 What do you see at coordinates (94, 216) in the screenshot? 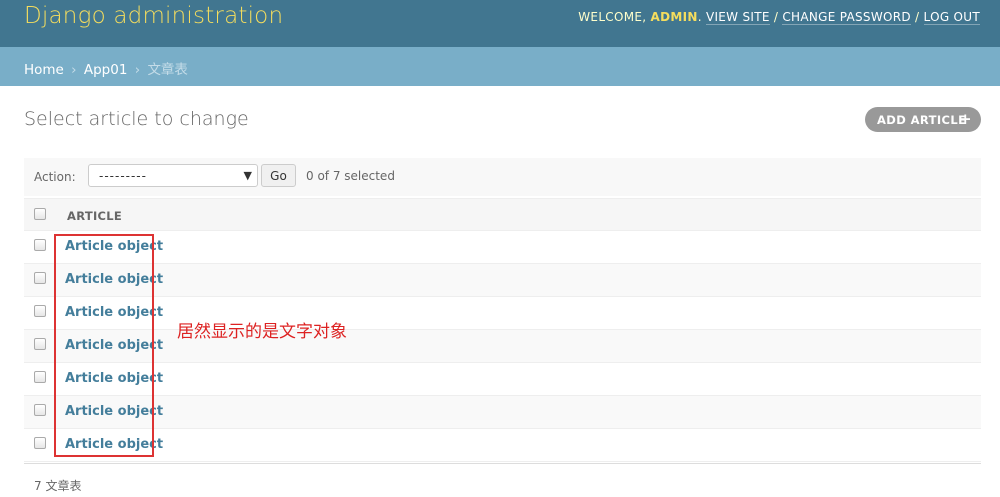
I see `column-header-article: ARTICLE` at bounding box center [94, 216].